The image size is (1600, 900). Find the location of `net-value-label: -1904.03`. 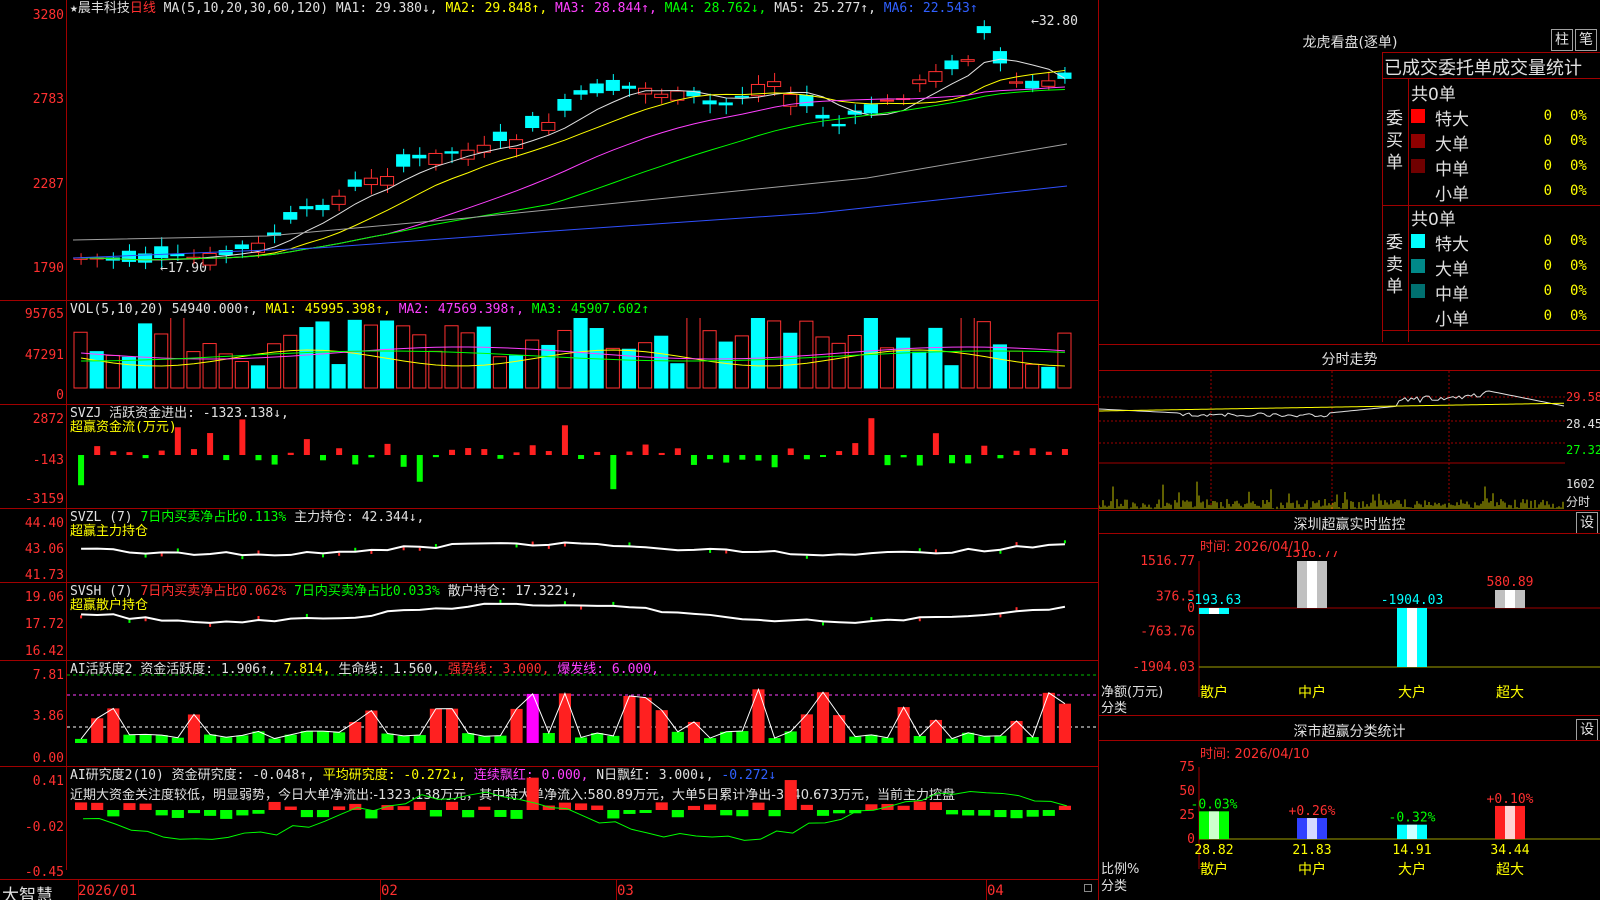

net-value-label: -1904.03 is located at coordinates (1412, 600).